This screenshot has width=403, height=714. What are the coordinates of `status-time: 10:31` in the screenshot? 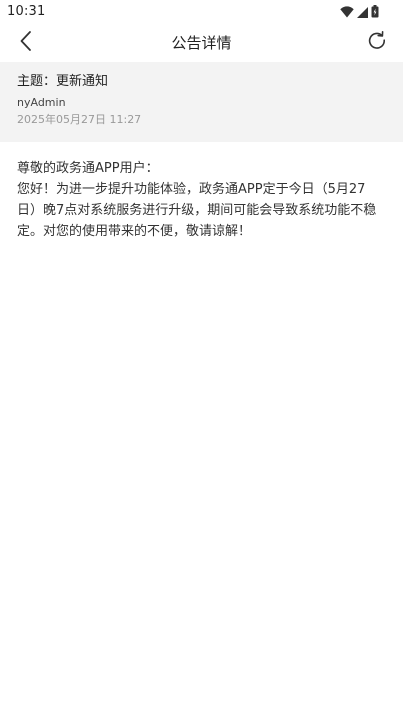 It's located at (26, 11).